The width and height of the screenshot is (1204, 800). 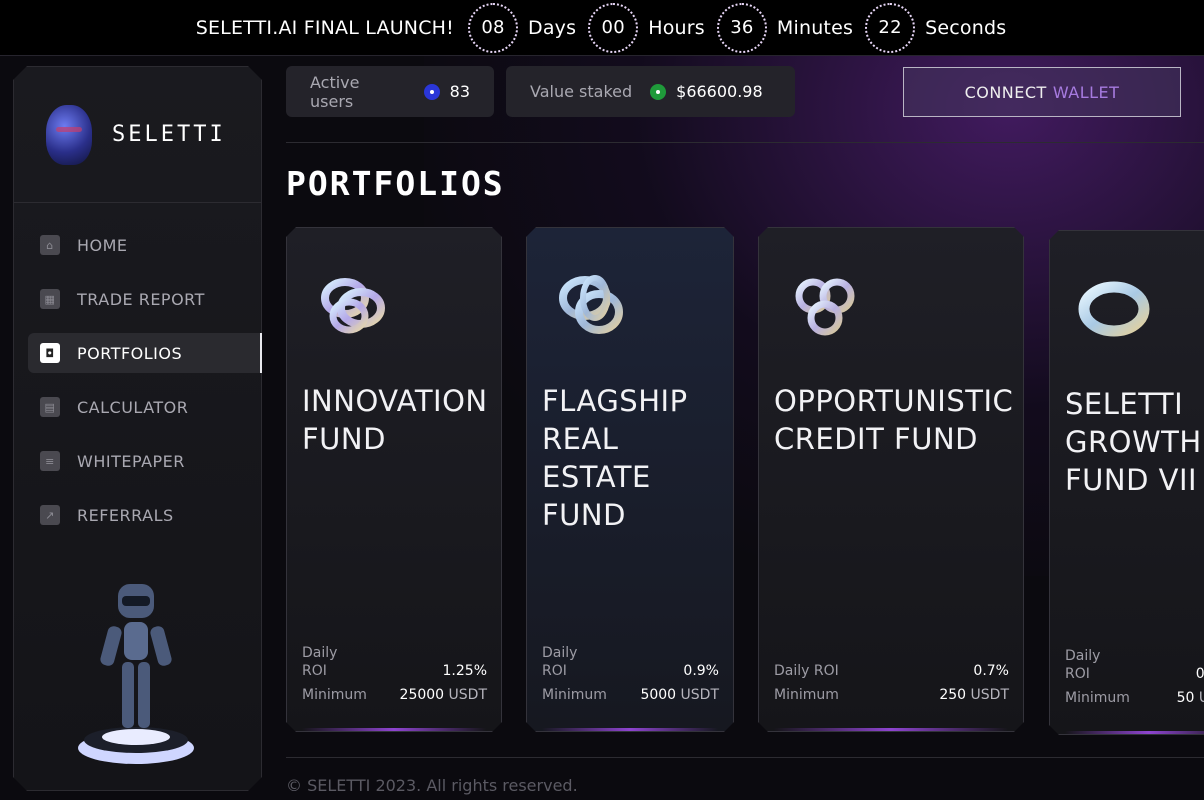 What do you see at coordinates (50, 515) in the screenshot?
I see `arrow-up-right-icon: ↗` at bounding box center [50, 515].